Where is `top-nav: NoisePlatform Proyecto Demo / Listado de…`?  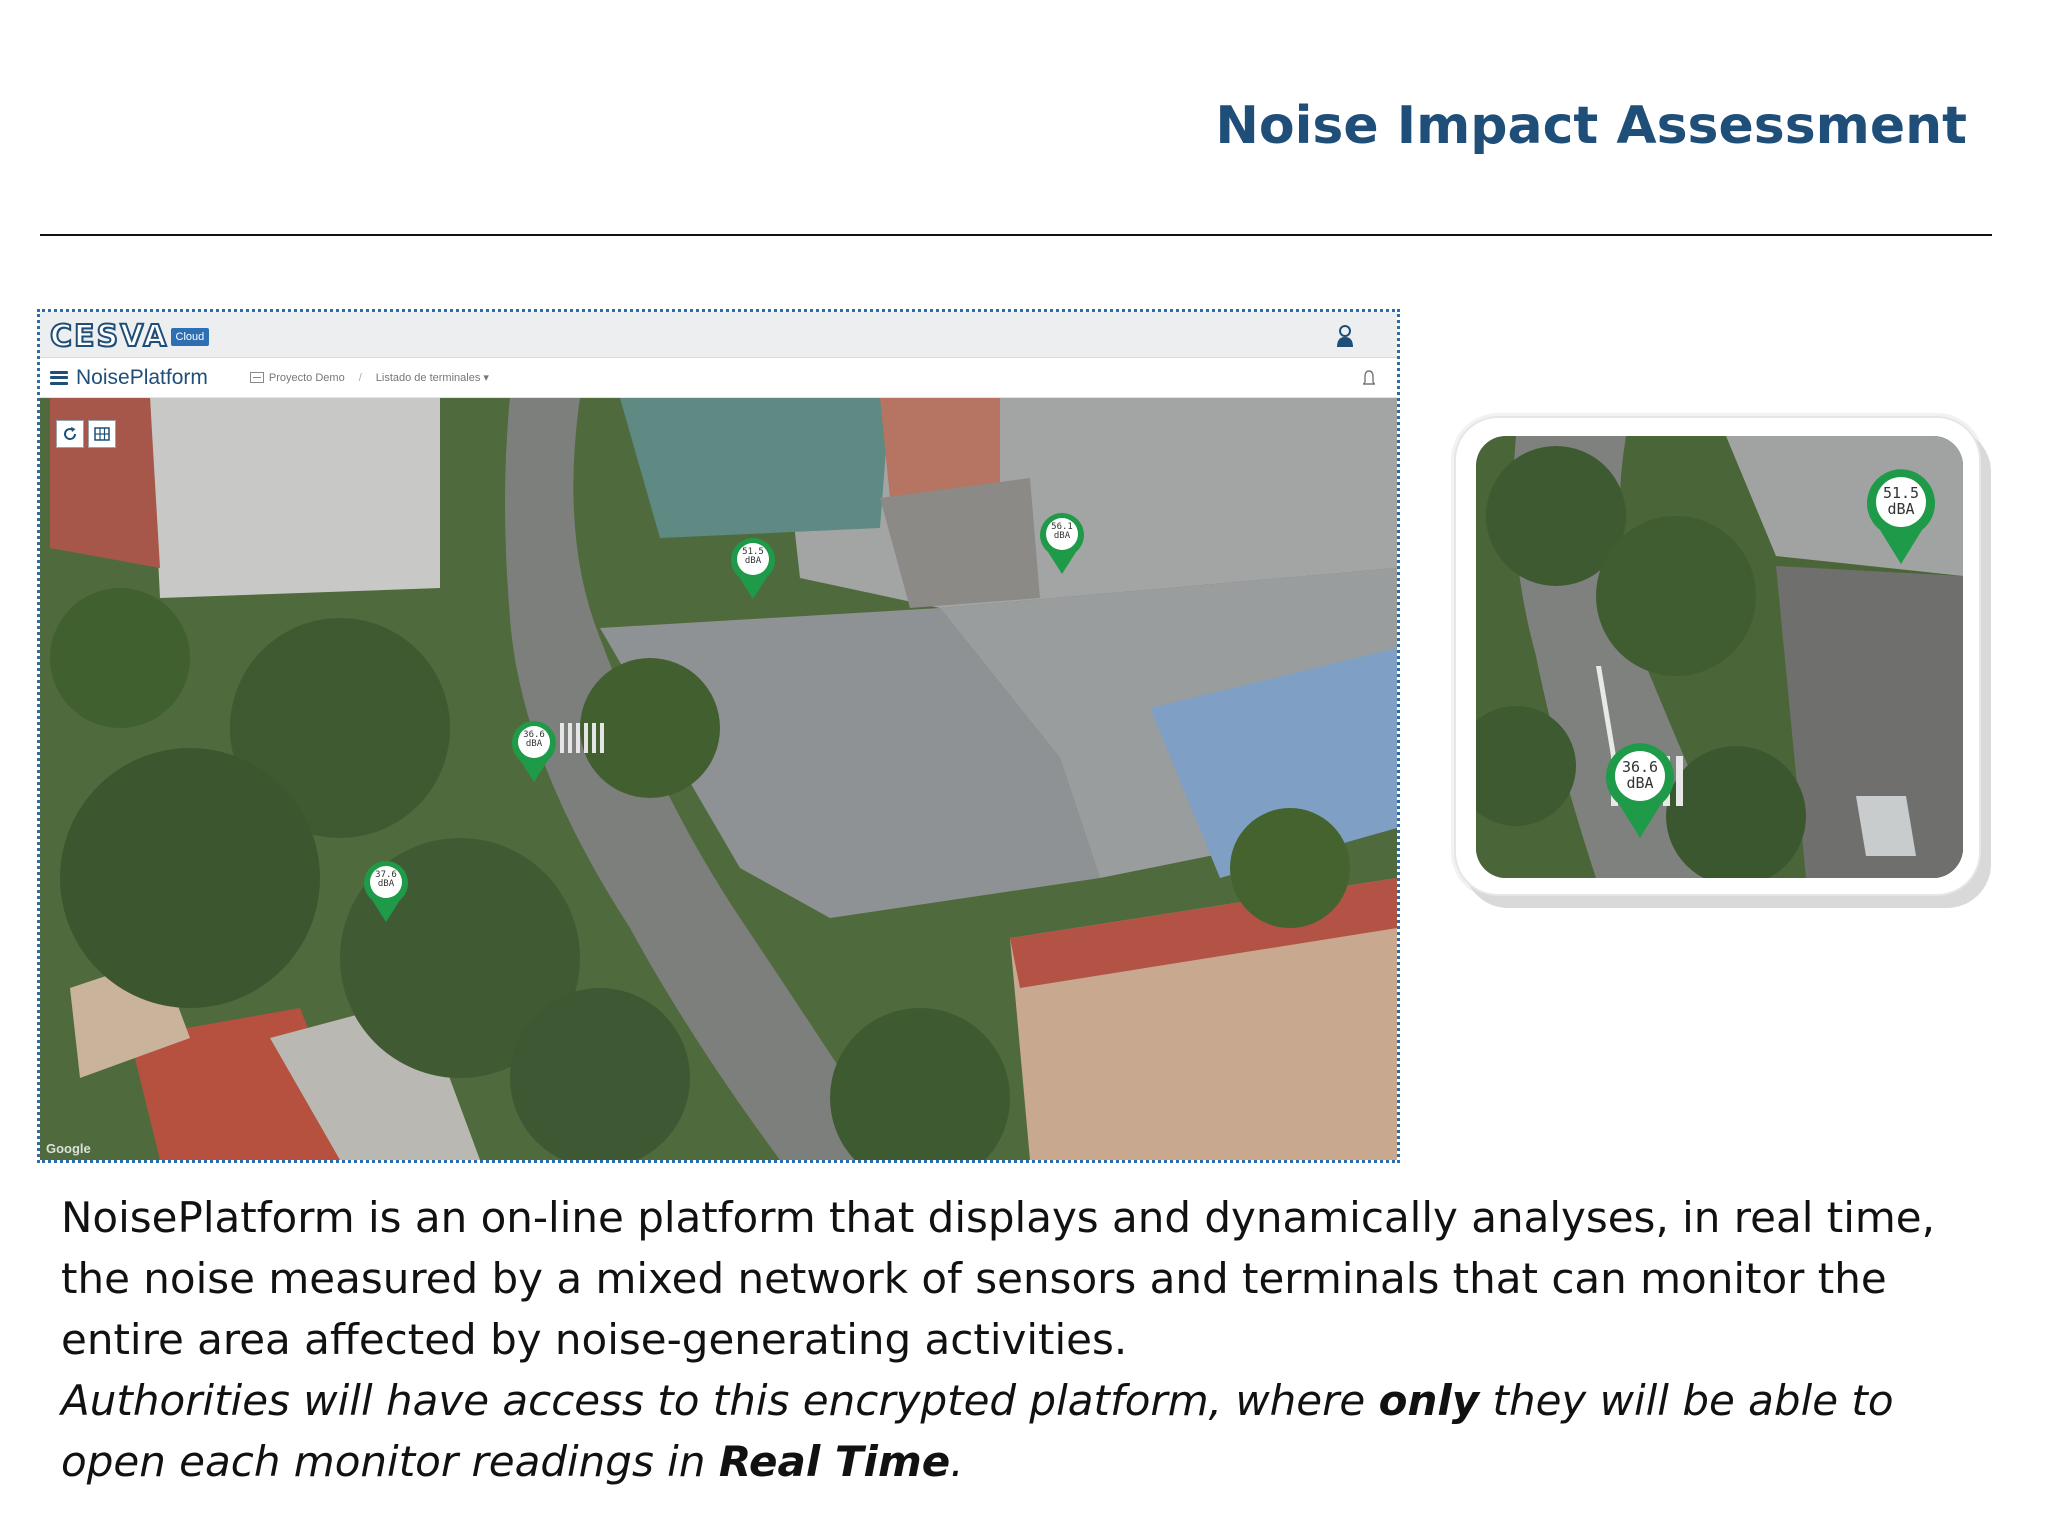 top-nav: NoisePlatform Proyecto Demo / Listado de… is located at coordinates (718, 378).